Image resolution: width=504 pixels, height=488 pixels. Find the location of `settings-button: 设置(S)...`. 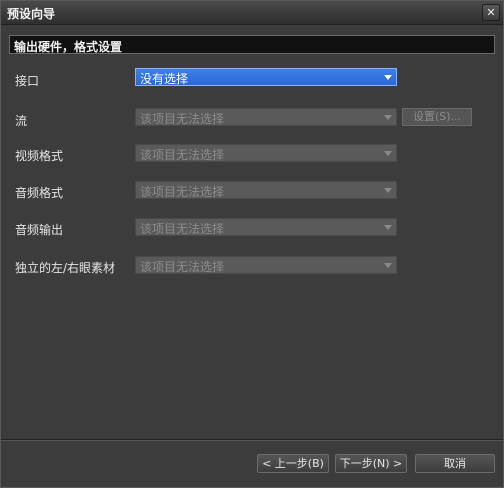

settings-button: 设置(S)... is located at coordinates (437, 117).